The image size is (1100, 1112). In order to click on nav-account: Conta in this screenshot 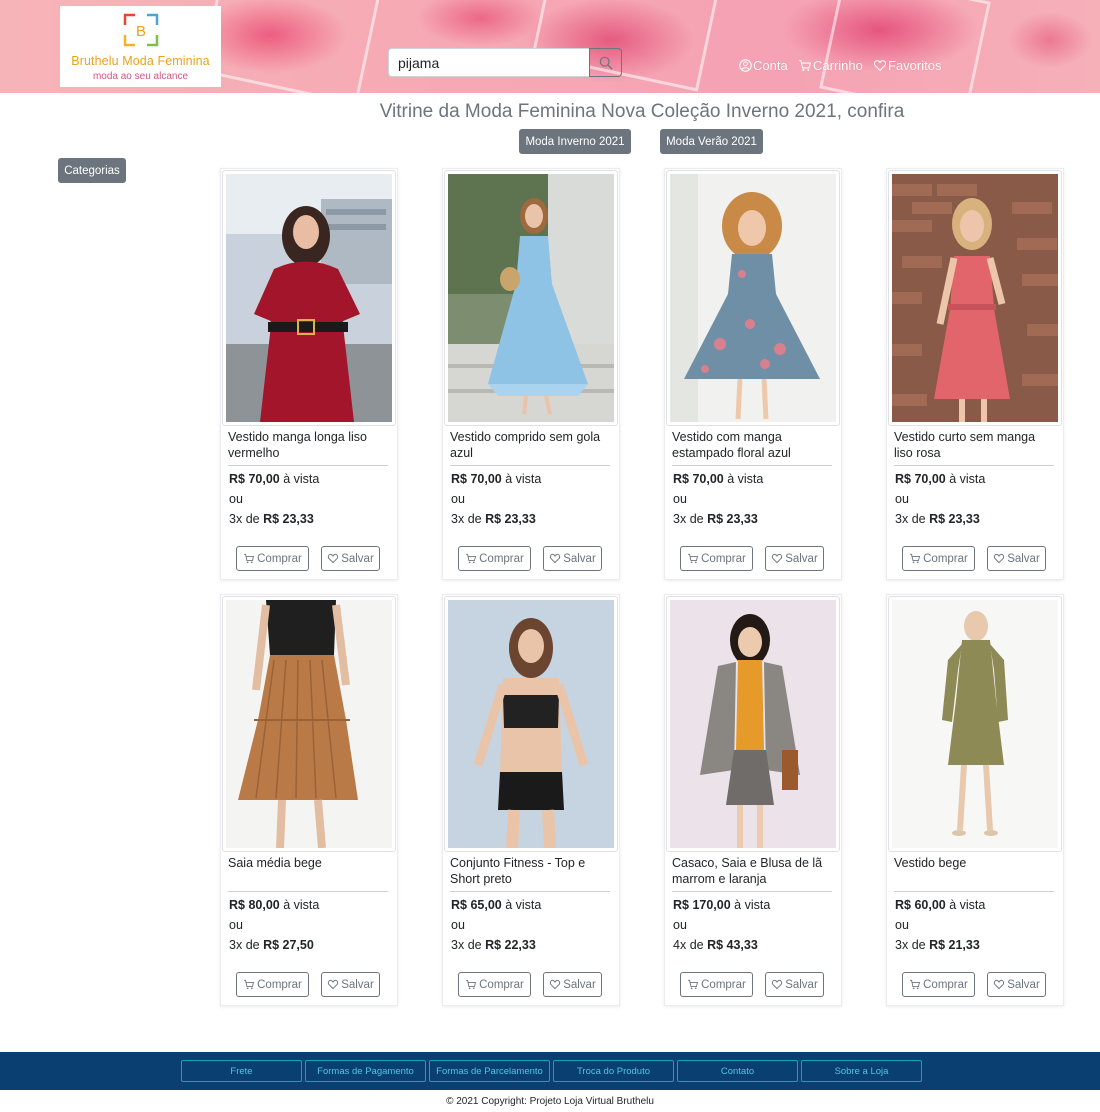, I will do `click(763, 65)`.